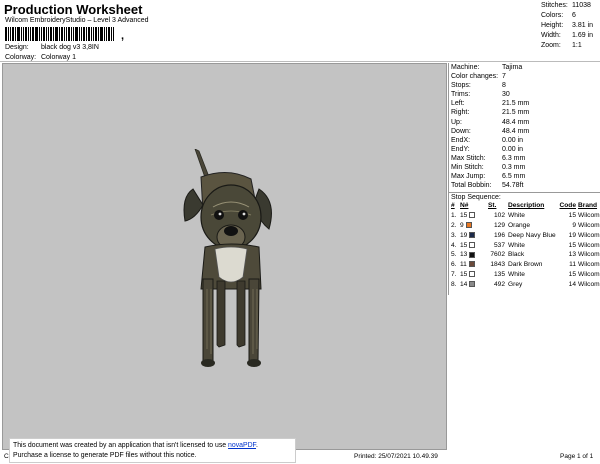 This screenshot has height=464, width=600. I want to click on machine-info-row: EndY: 0.00 in, so click(524, 149).